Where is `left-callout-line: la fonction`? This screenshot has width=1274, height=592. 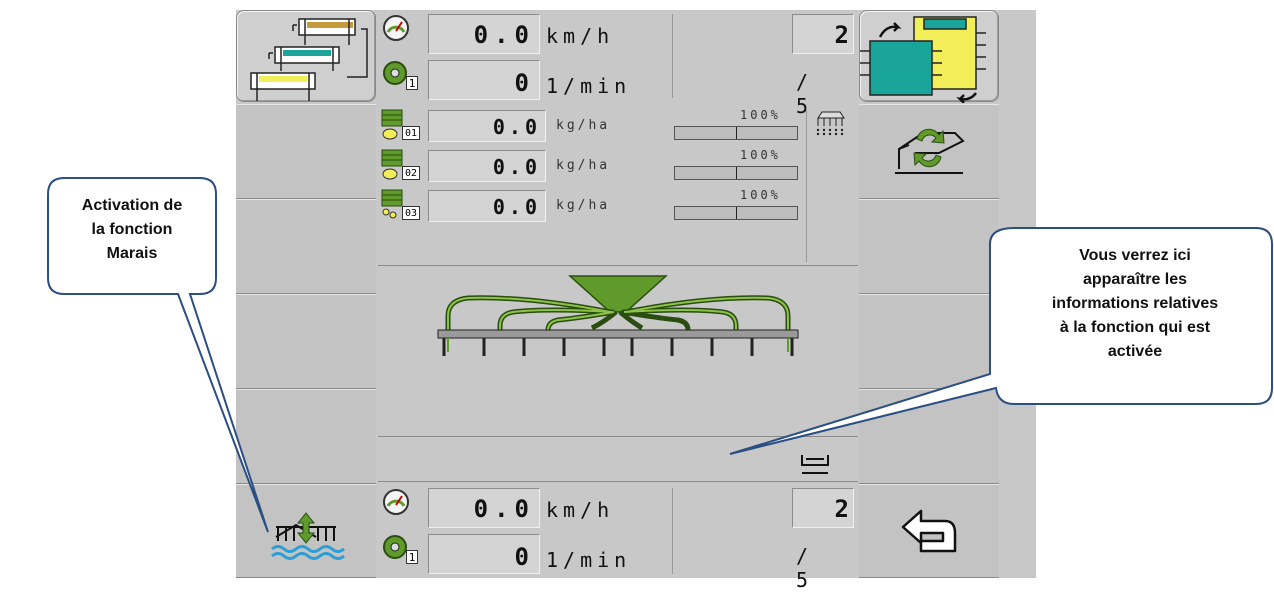
left-callout-line: la fonction is located at coordinates (132, 229).